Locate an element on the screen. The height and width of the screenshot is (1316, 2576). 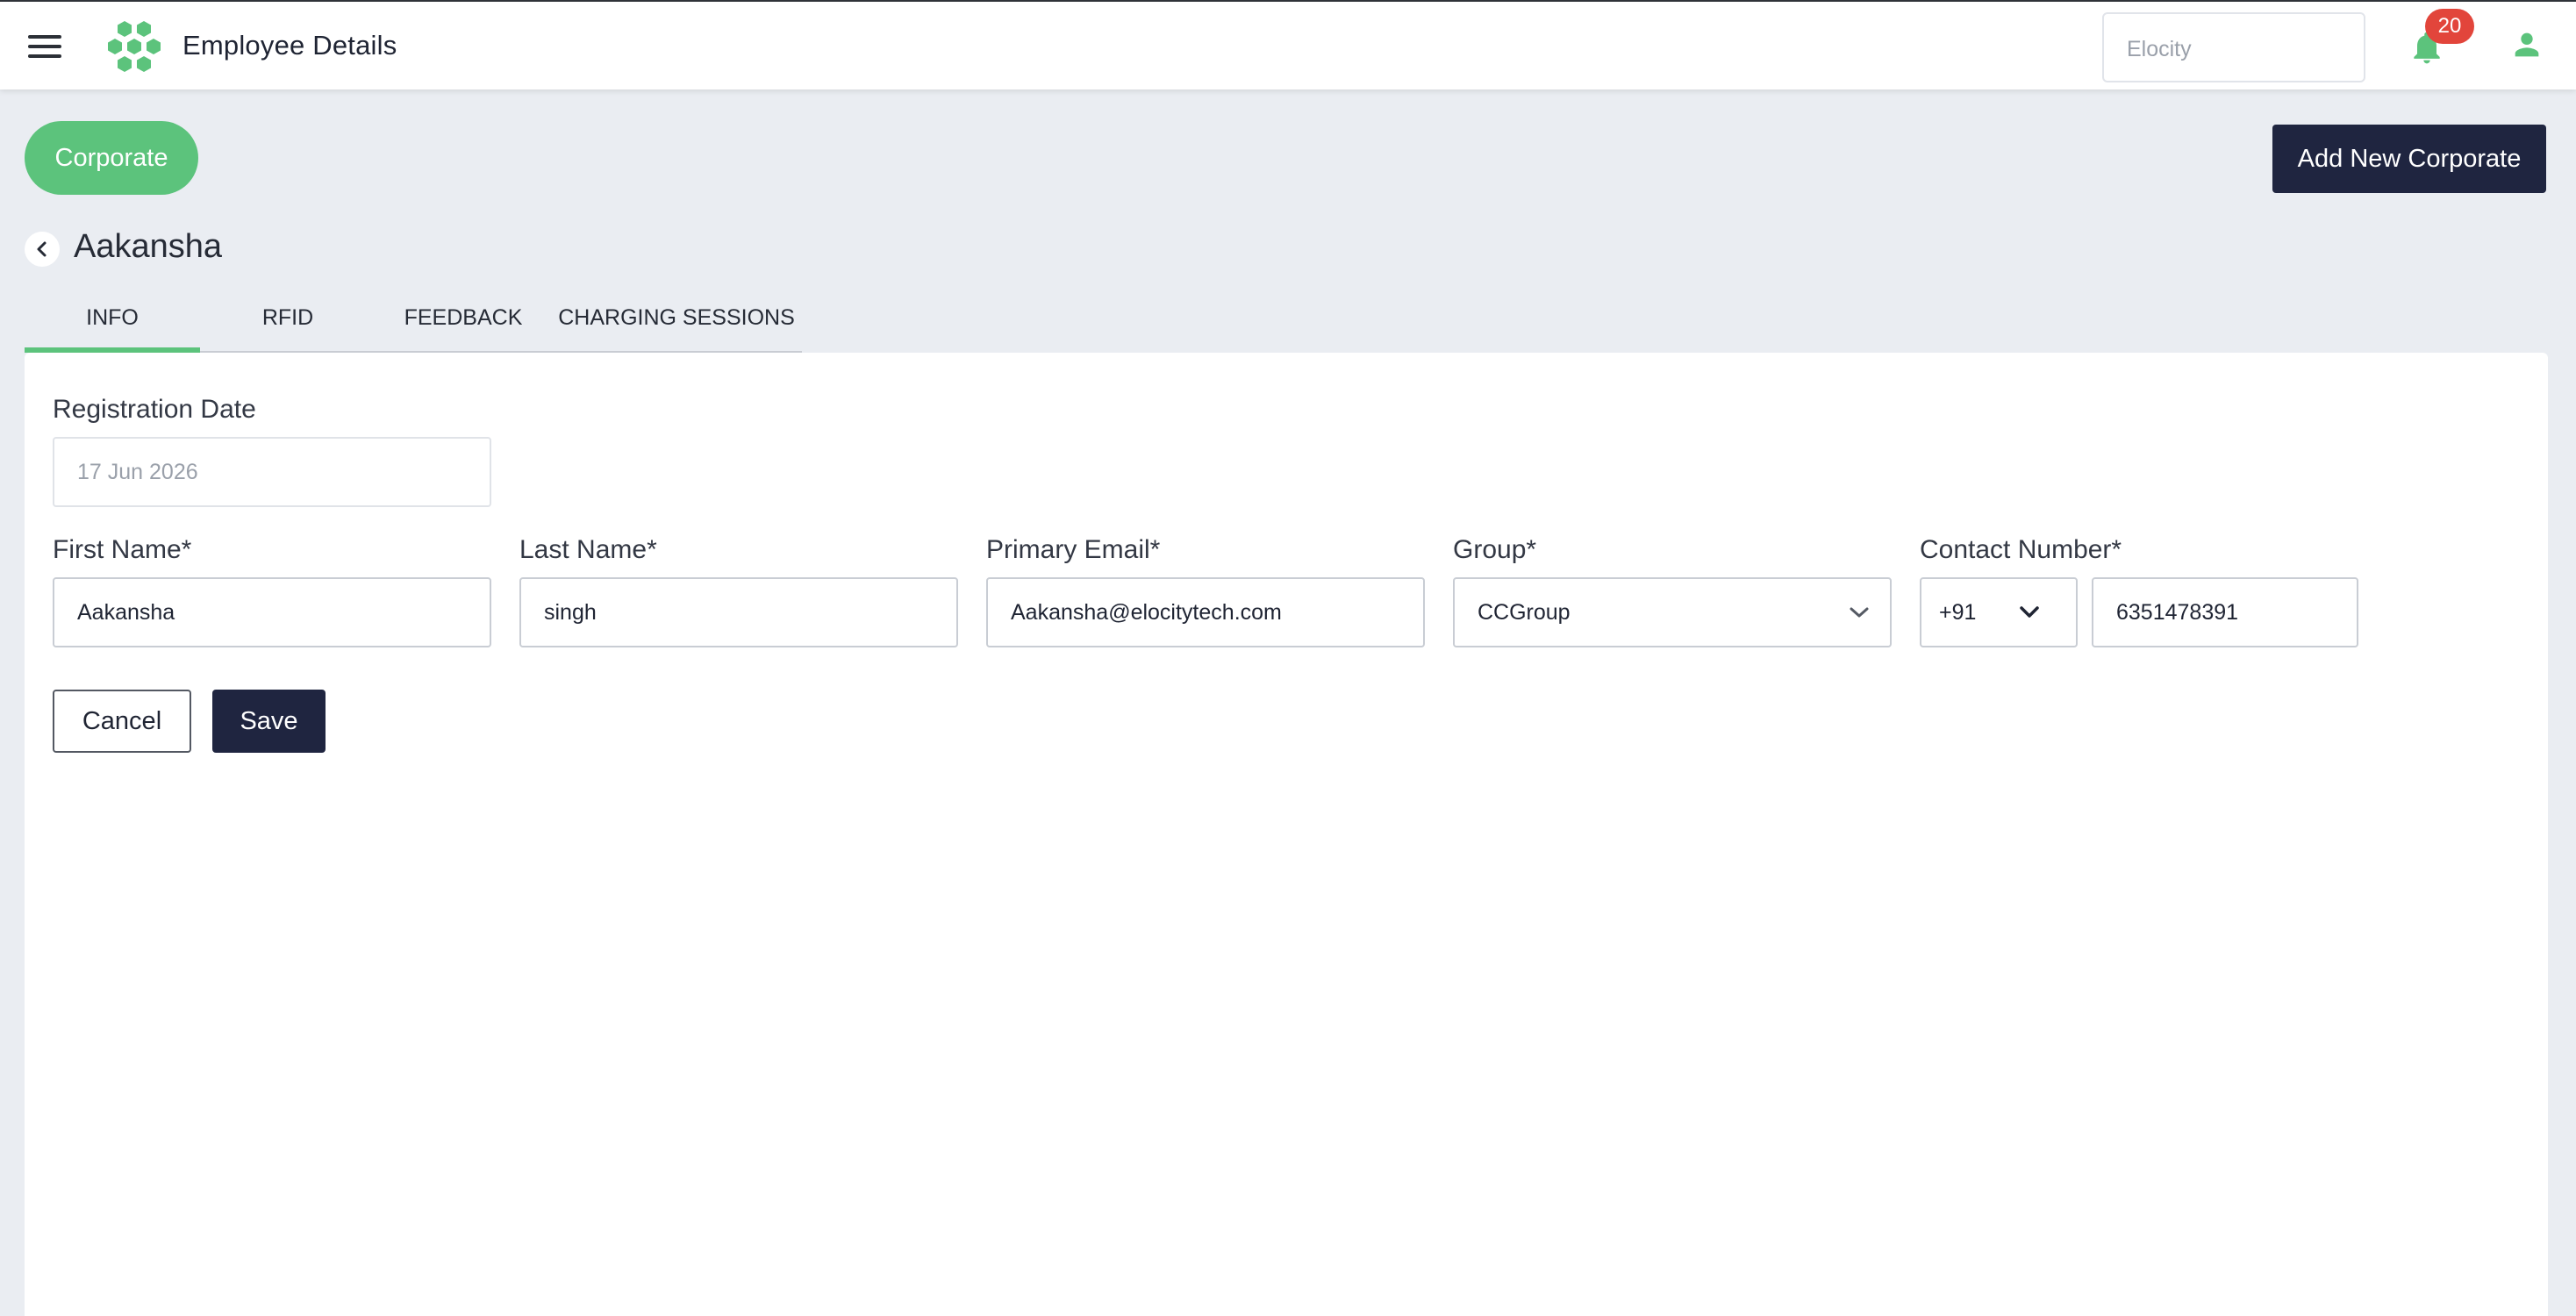
tab-bar: INFO RFID FEEDBACK CHARGING SESSIONS is located at coordinates (413, 321).